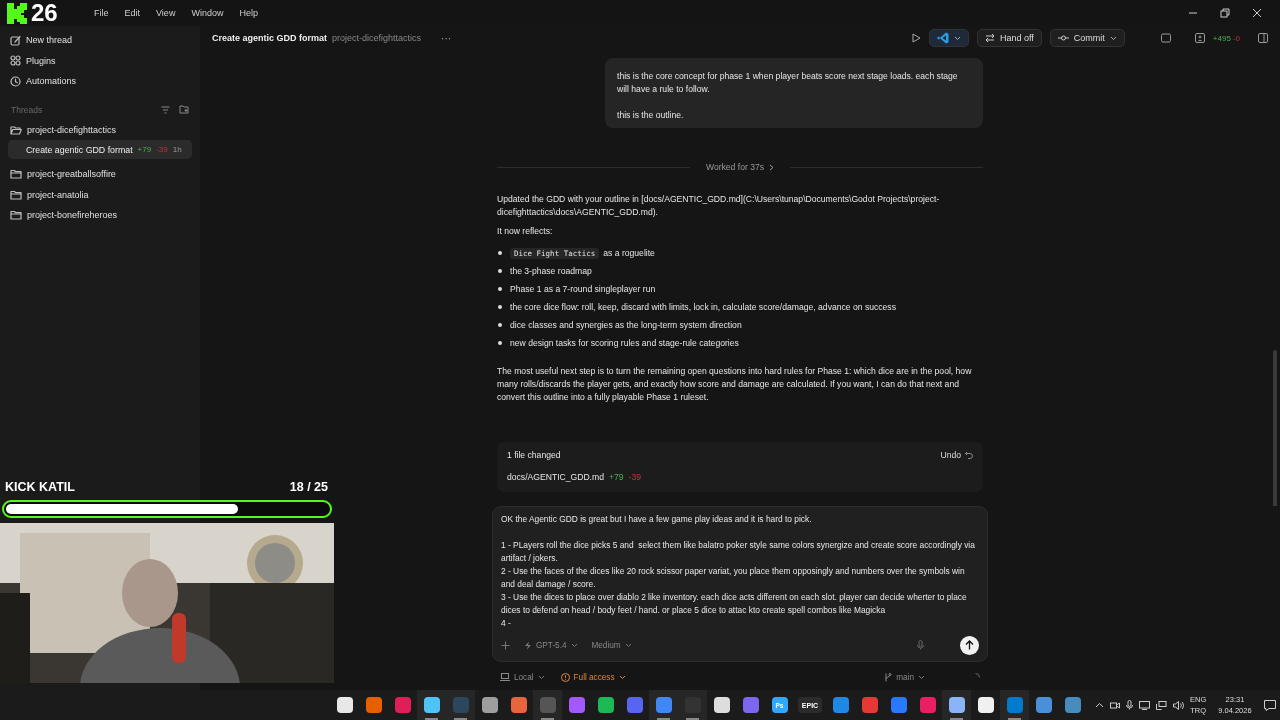  Describe the element at coordinates (166, 13) in the screenshot. I see `menu-item: View` at that location.